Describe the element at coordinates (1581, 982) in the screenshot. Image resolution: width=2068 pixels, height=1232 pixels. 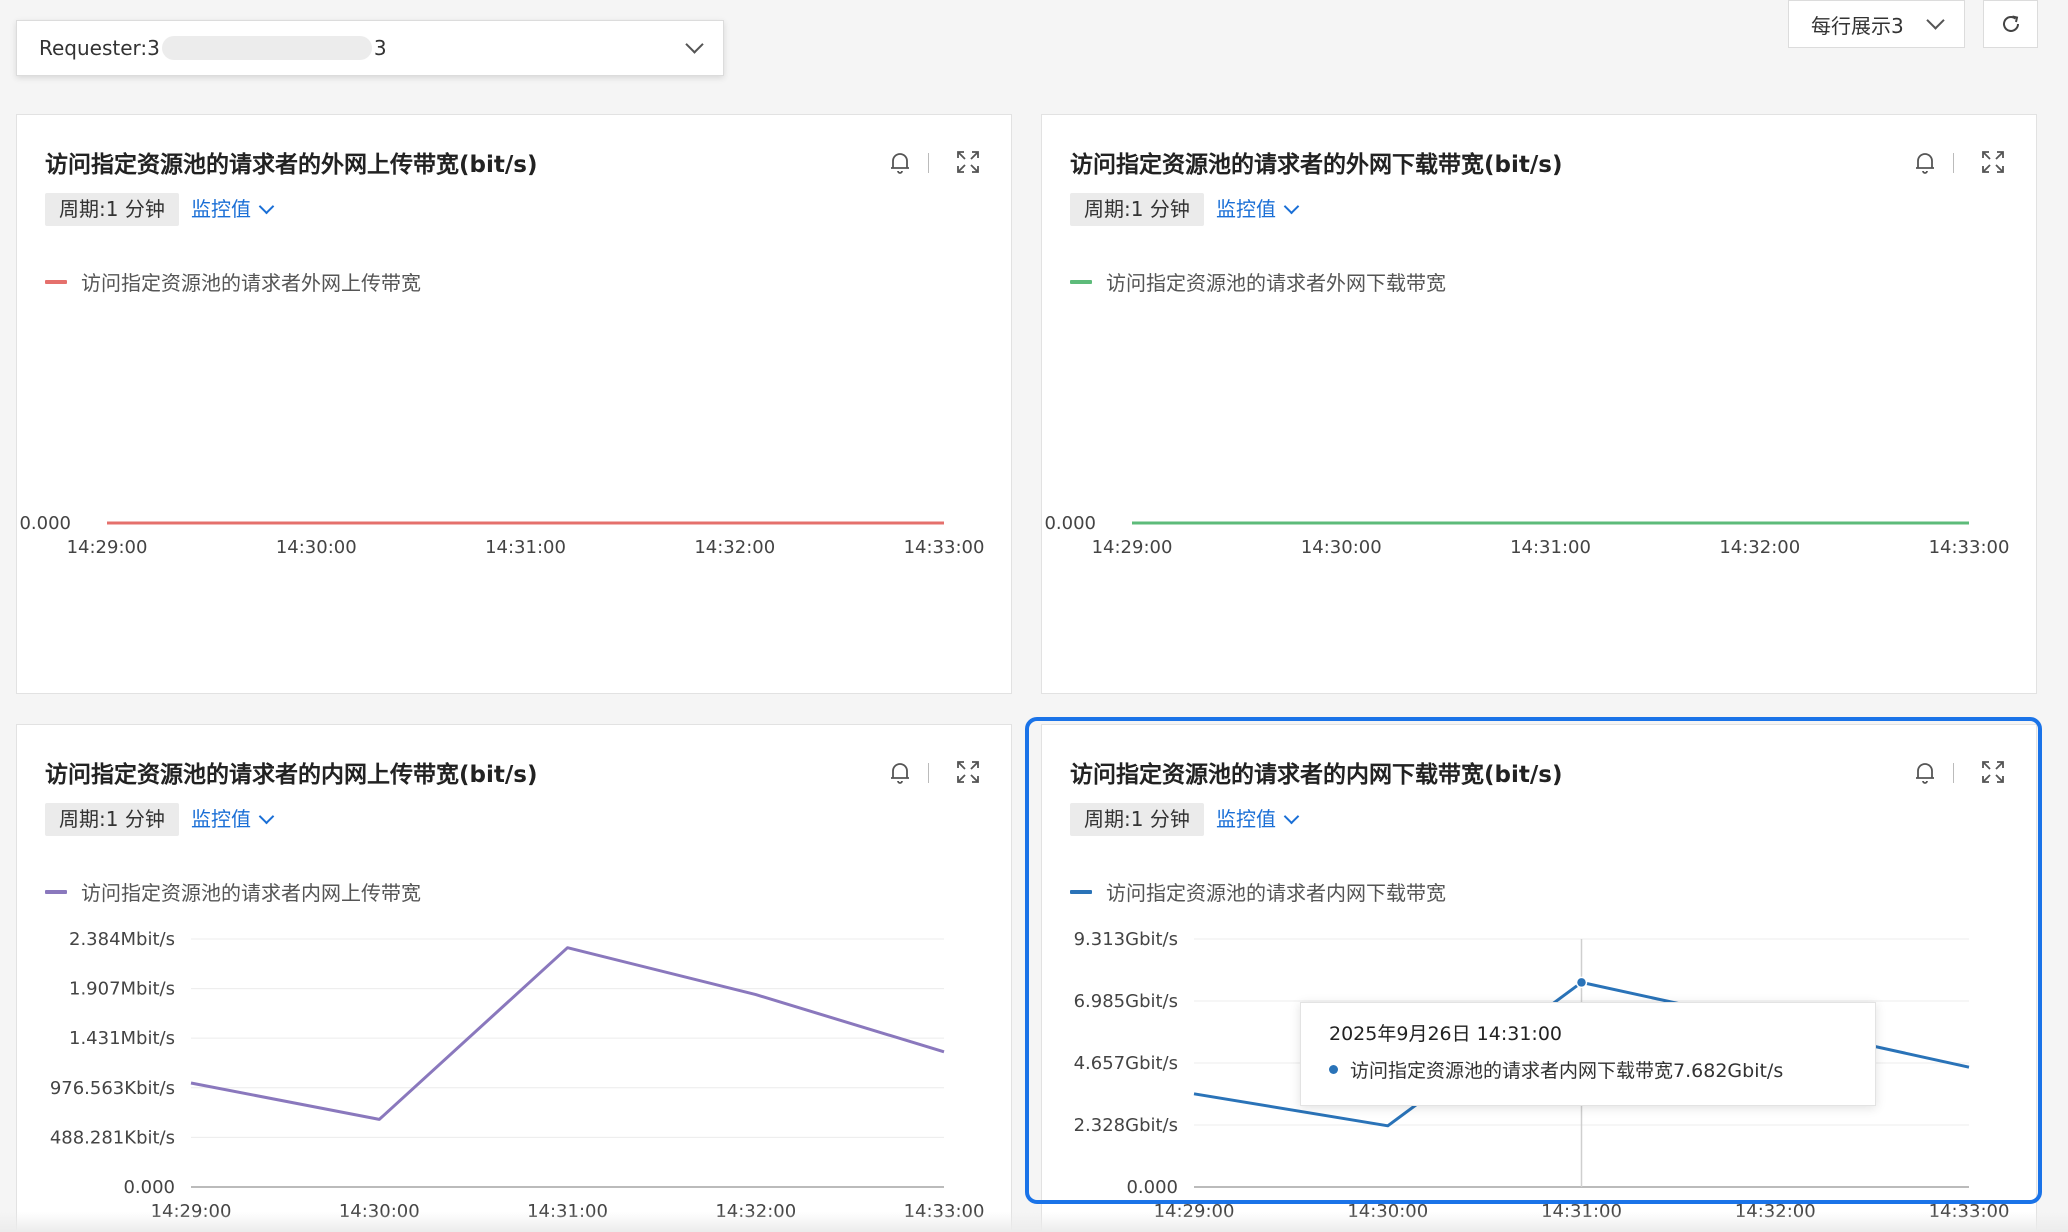
I see `hover-point` at that location.